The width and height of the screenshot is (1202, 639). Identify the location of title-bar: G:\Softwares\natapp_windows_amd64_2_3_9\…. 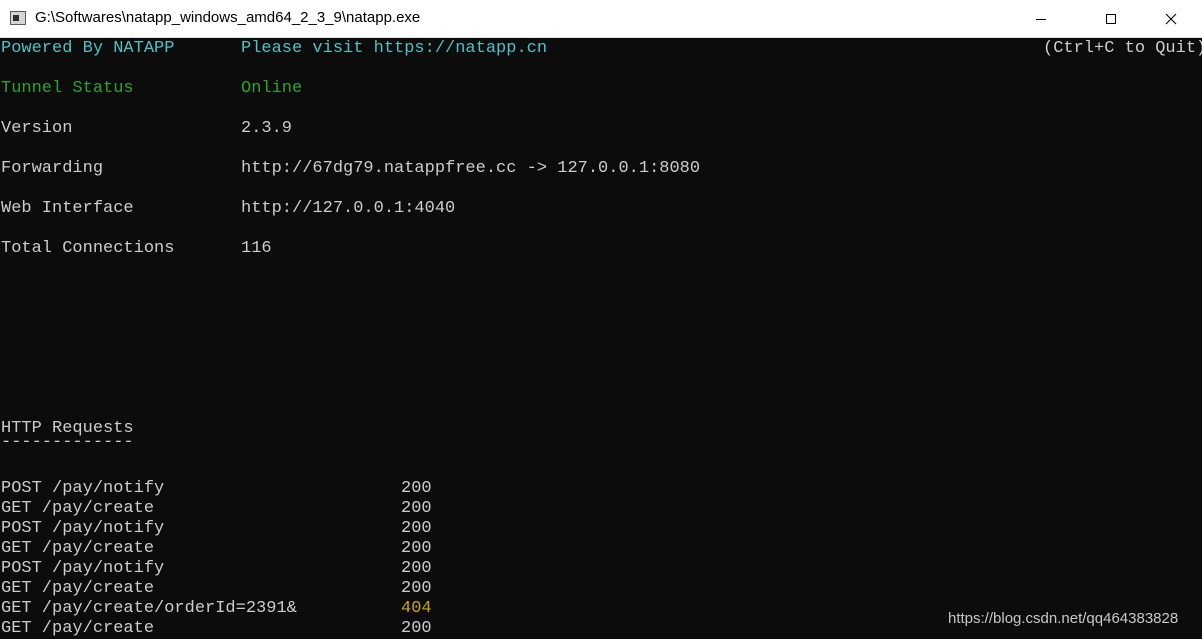
(601, 19).